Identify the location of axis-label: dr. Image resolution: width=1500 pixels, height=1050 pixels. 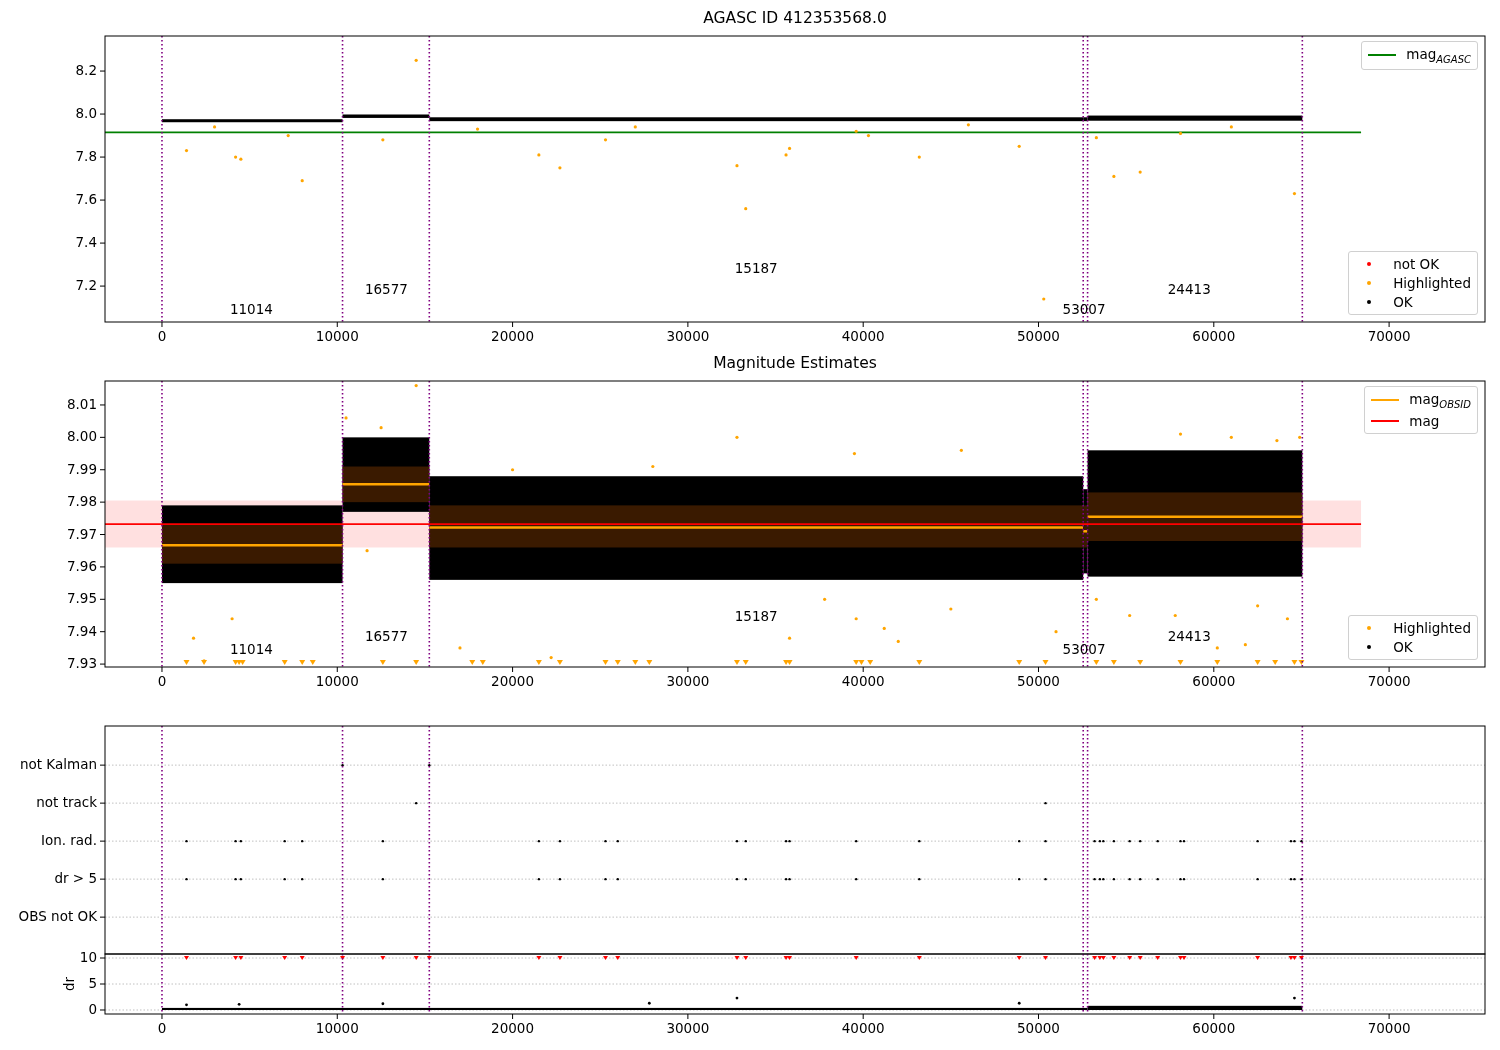
(69, 984).